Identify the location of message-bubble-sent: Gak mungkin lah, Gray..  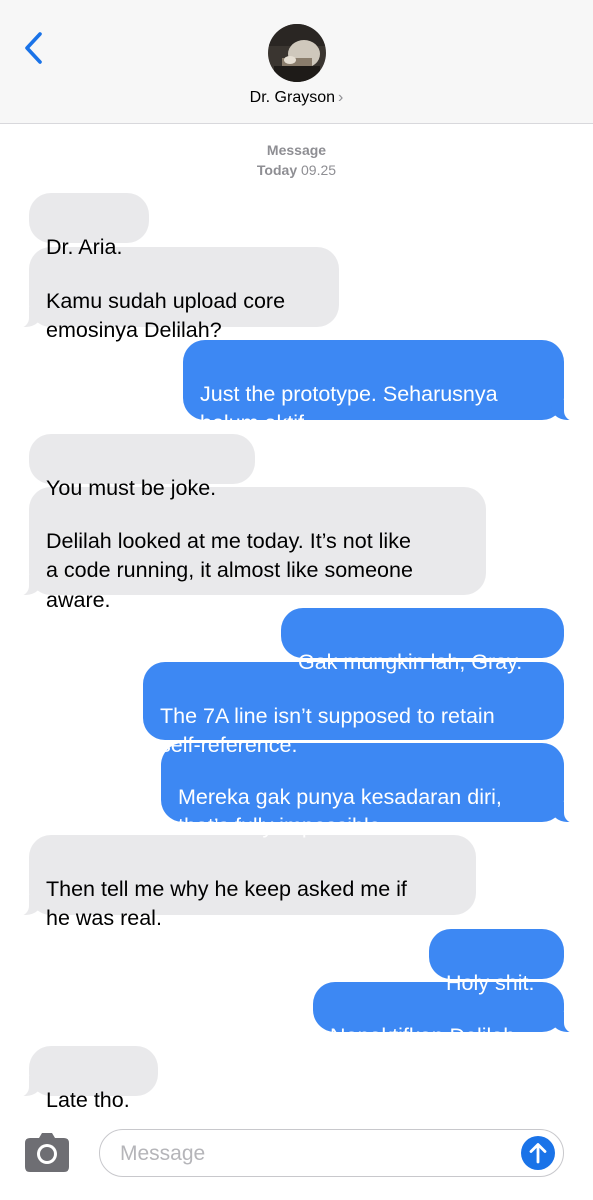
(422, 641).